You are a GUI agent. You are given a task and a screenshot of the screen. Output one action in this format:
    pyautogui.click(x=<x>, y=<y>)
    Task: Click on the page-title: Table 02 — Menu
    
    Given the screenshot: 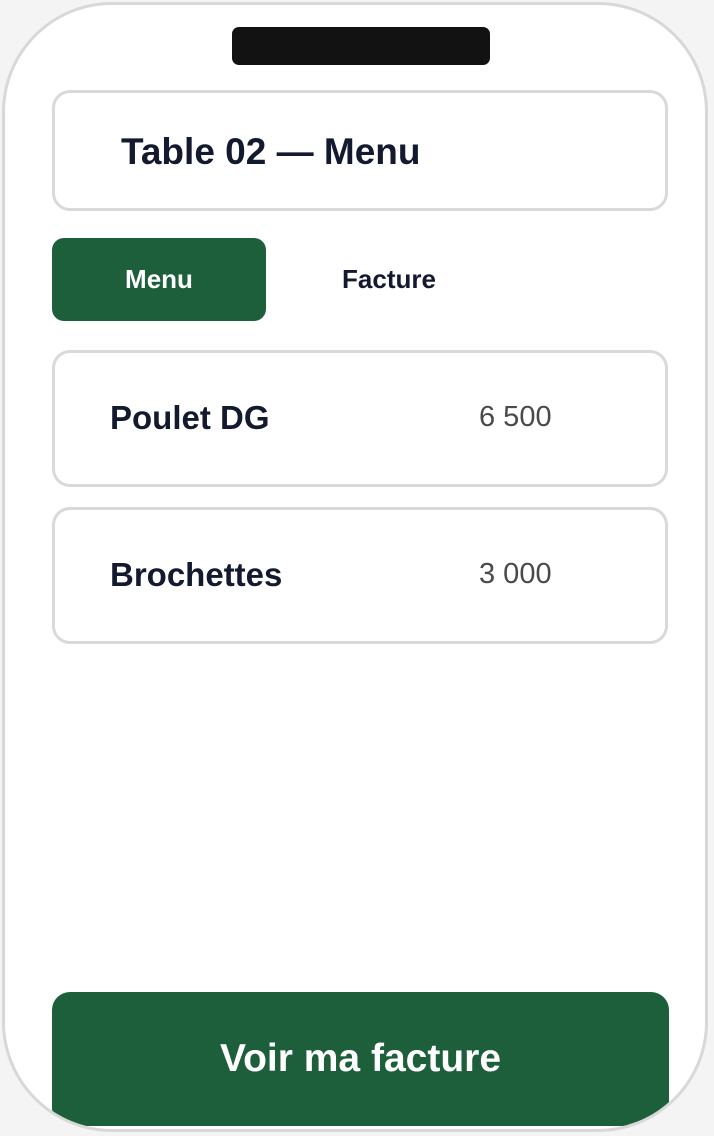 What is the action you would take?
    pyautogui.click(x=271, y=151)
    